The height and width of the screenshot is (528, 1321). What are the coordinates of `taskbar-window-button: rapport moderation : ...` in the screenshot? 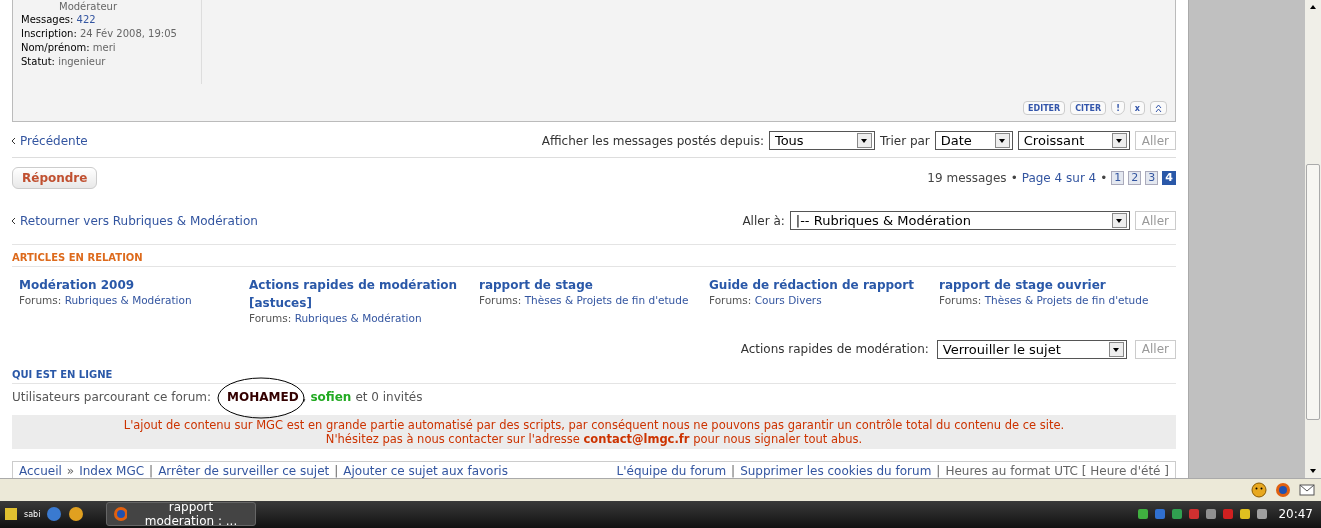 It's located at (181, 514).